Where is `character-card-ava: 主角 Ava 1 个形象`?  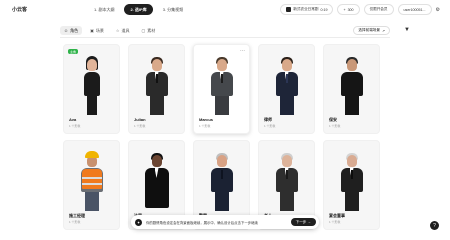 character-card-ava: 主角 Ava 1 个形象 is located at coordinates (91, 89).